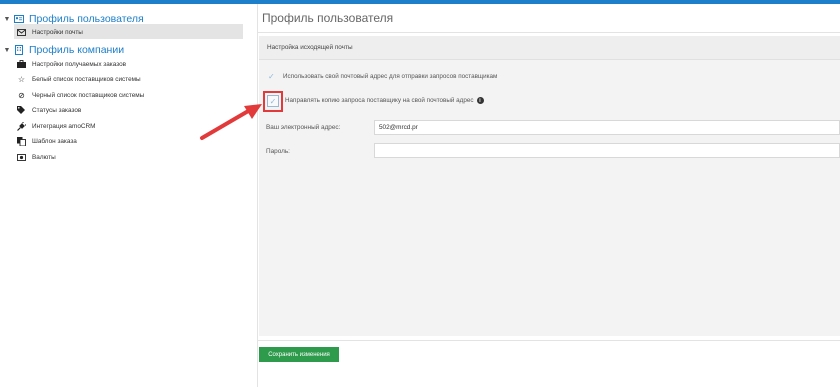 The height and width of the screenshot is (387, 840). Describe the element at coordinates (278, 151) in the screenshot. I see `password-label: Пароль:` at that location.